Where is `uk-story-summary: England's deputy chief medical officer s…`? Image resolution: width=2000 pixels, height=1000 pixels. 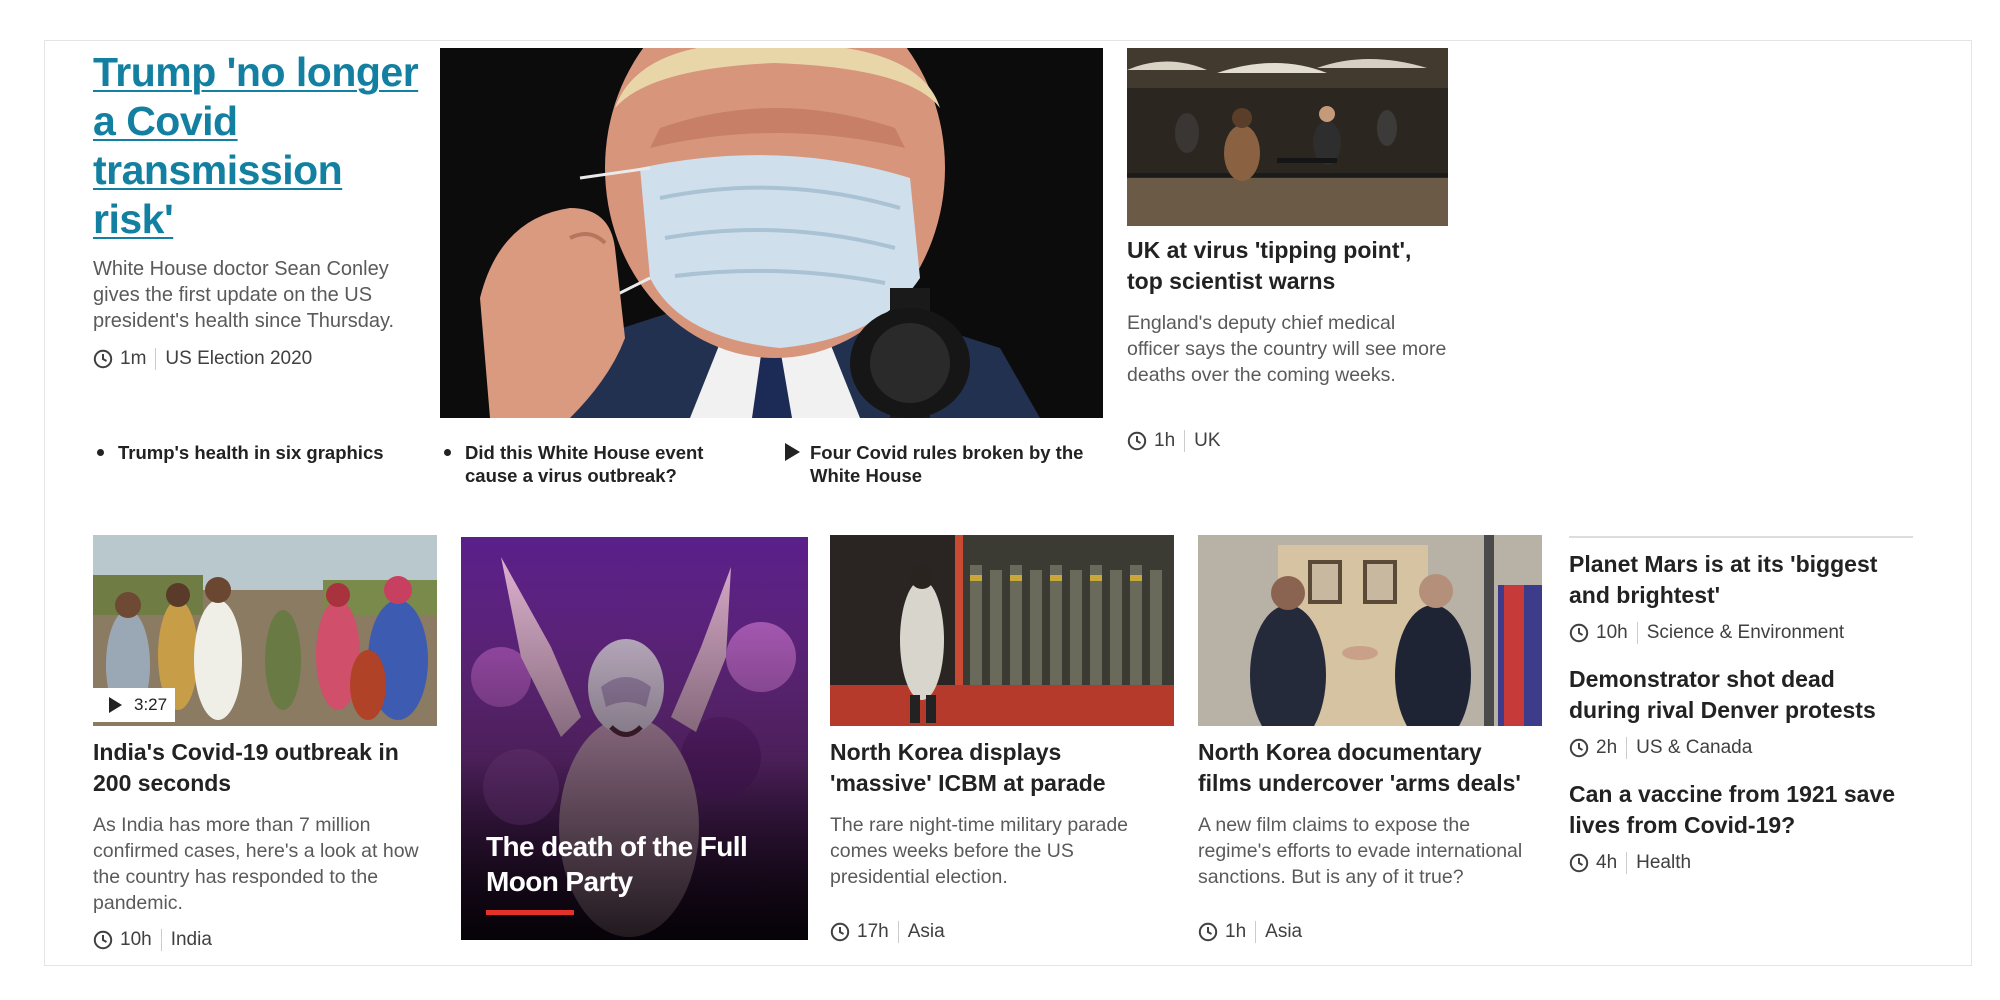
uk-story-summary: England's deputy chief medical officer s… is located at coordinates (1287, 349).